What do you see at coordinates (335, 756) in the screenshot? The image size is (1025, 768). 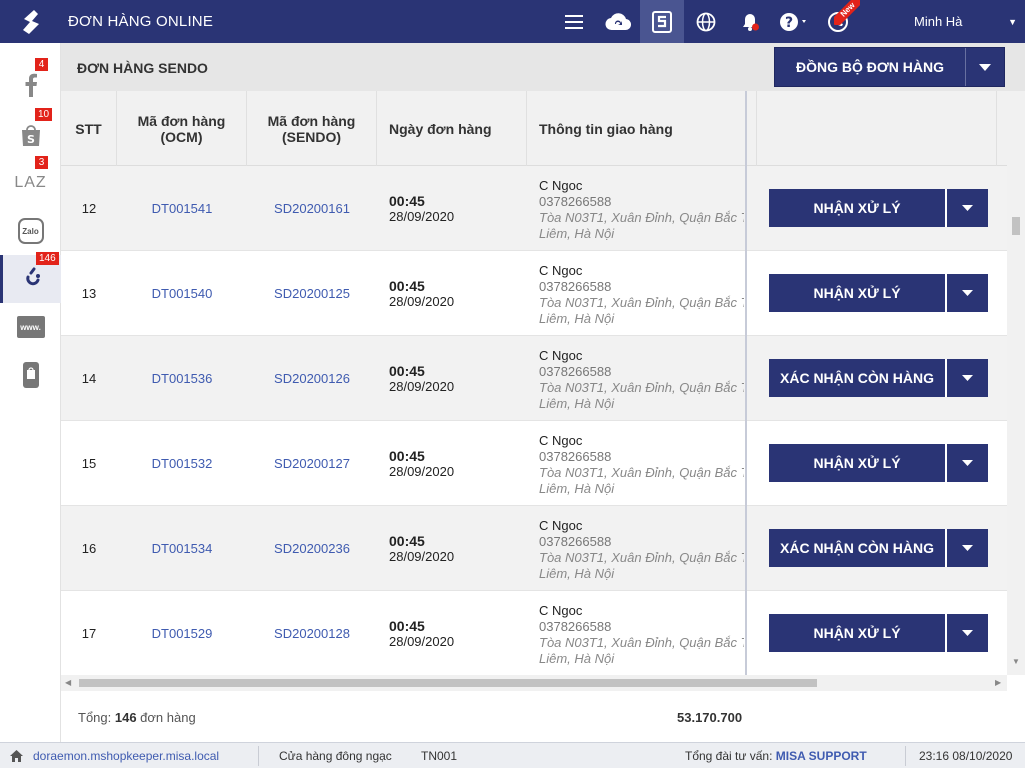 I see `store-name: Cửa hàng đông ngạc` at bounding box center [335, 756].